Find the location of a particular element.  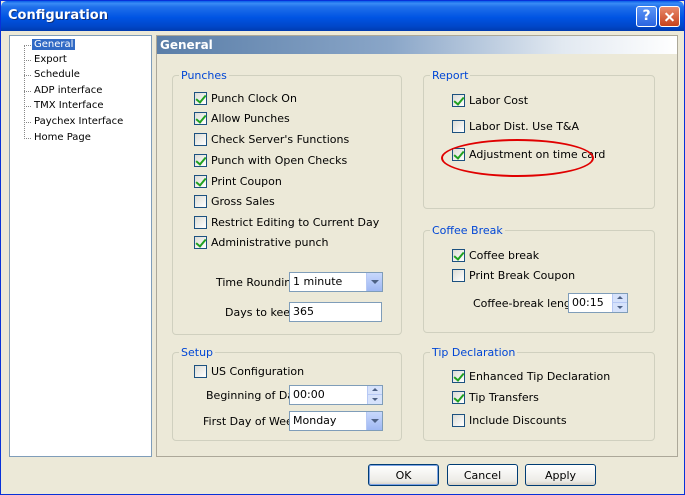

close-button is located at coordinates (669, 16).